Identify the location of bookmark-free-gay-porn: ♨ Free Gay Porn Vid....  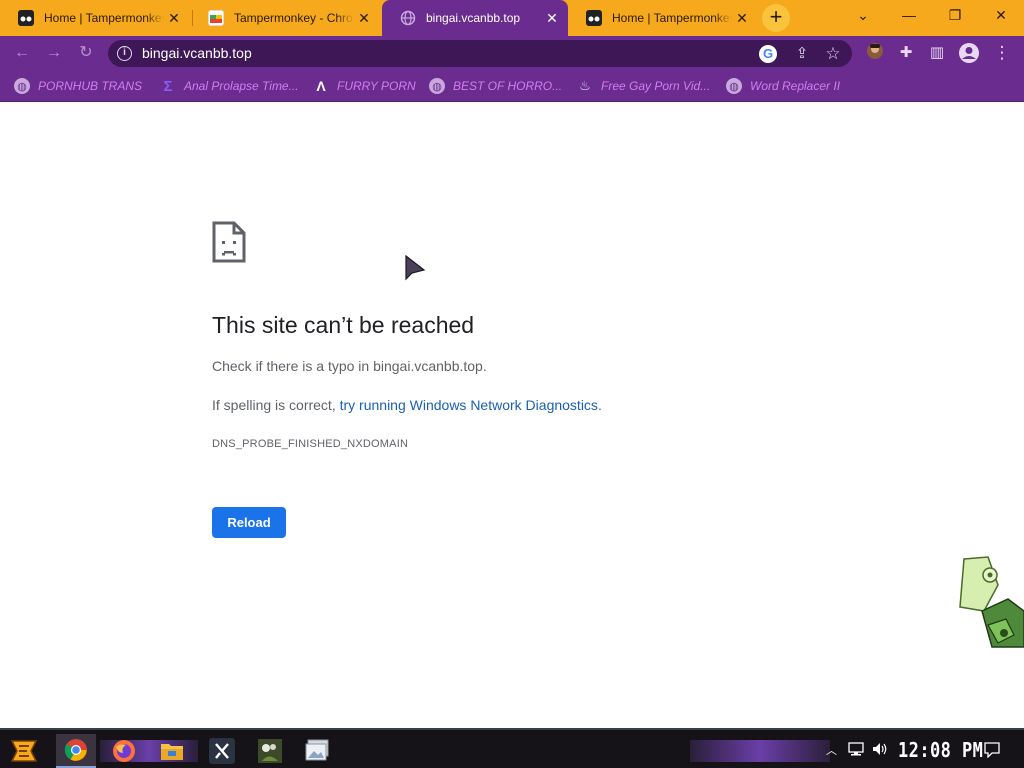
(643, 86).